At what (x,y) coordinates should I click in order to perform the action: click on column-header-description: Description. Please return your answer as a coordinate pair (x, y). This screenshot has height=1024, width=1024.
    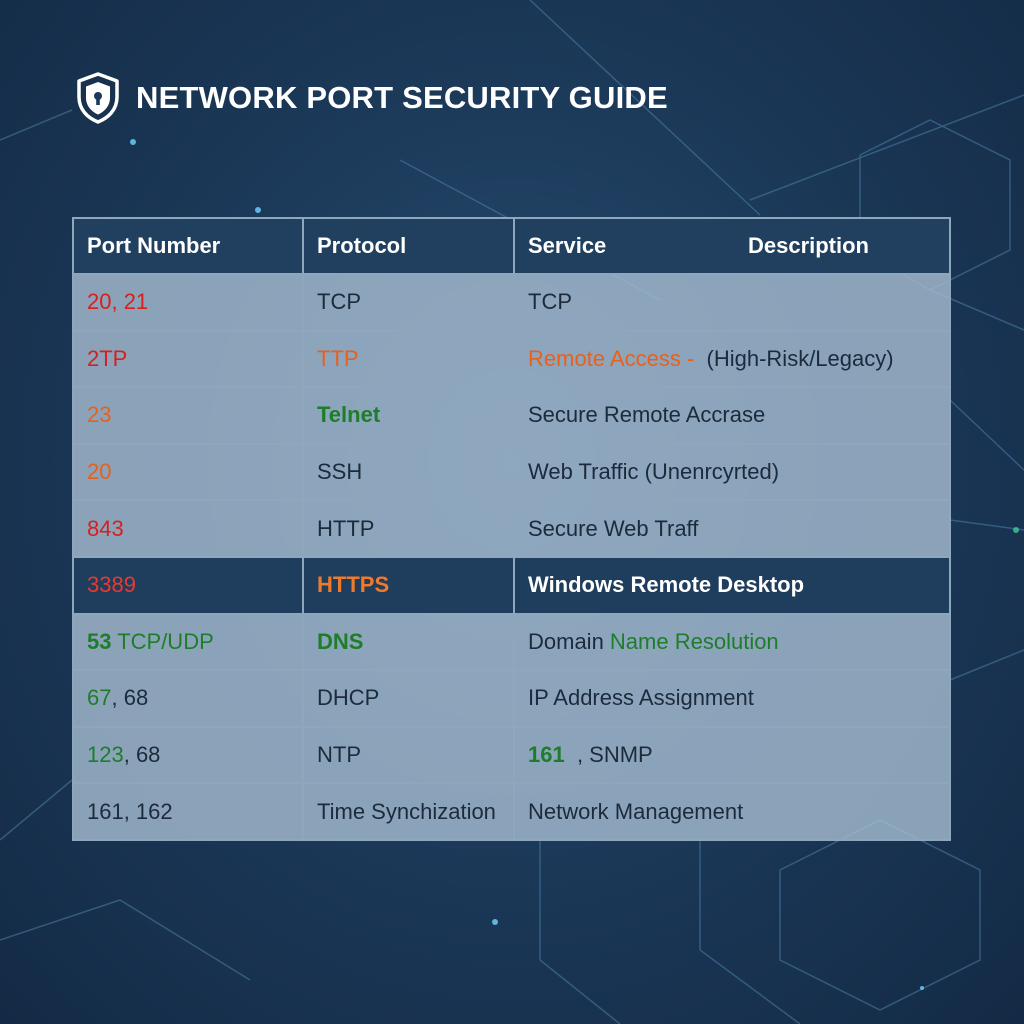
    Looking at the image, I should click on (808, 245).